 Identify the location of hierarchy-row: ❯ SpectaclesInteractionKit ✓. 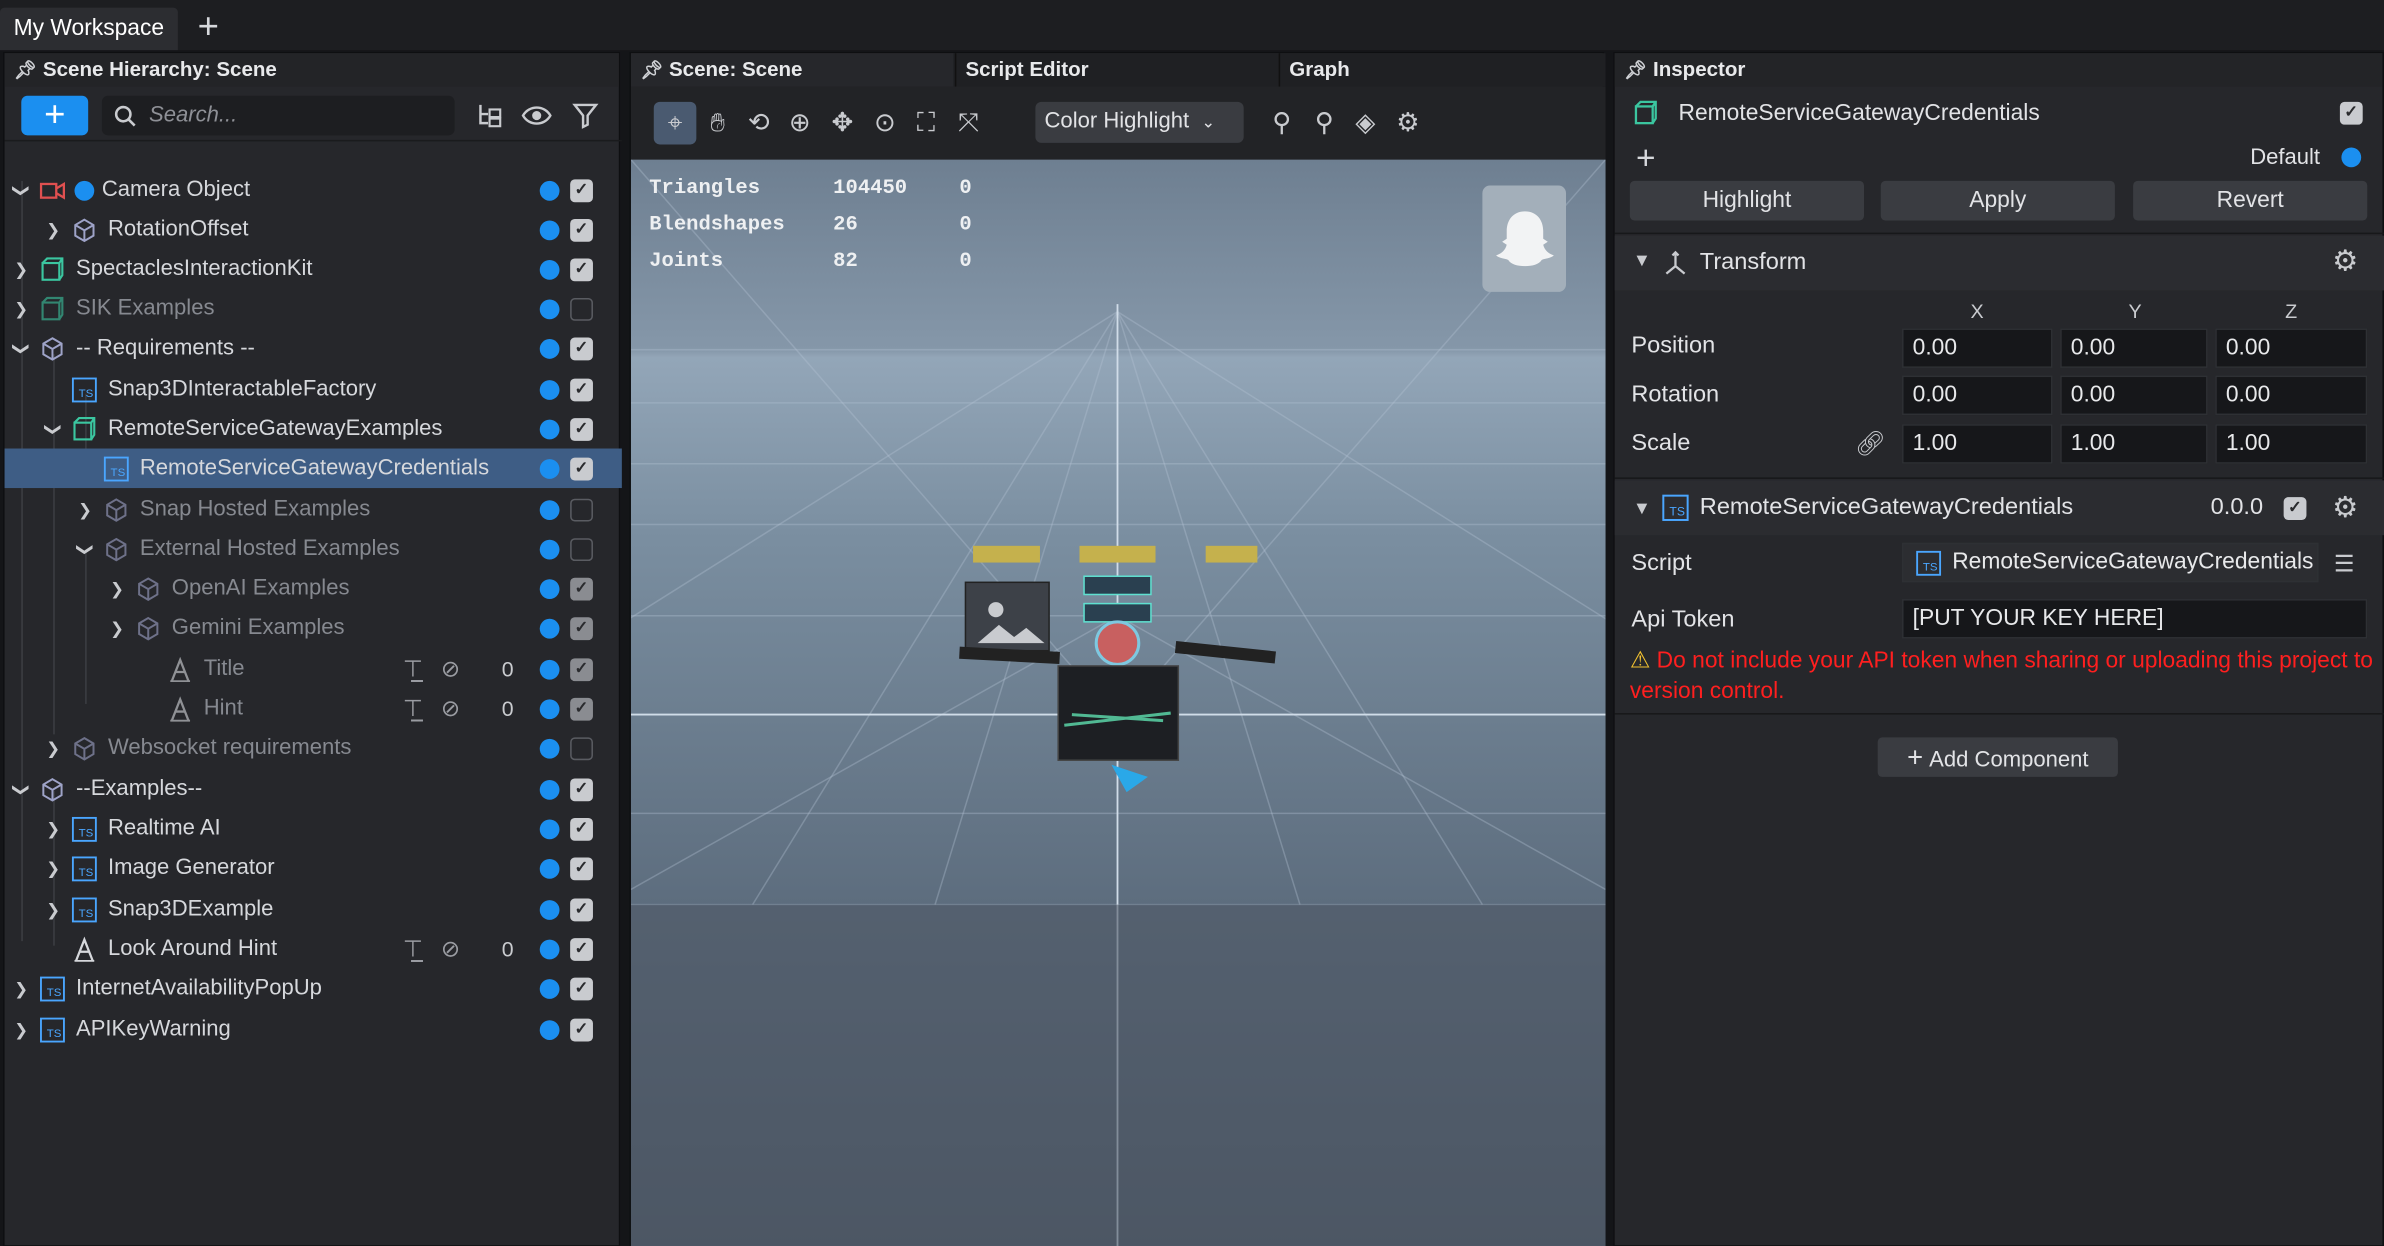
(313, 269).